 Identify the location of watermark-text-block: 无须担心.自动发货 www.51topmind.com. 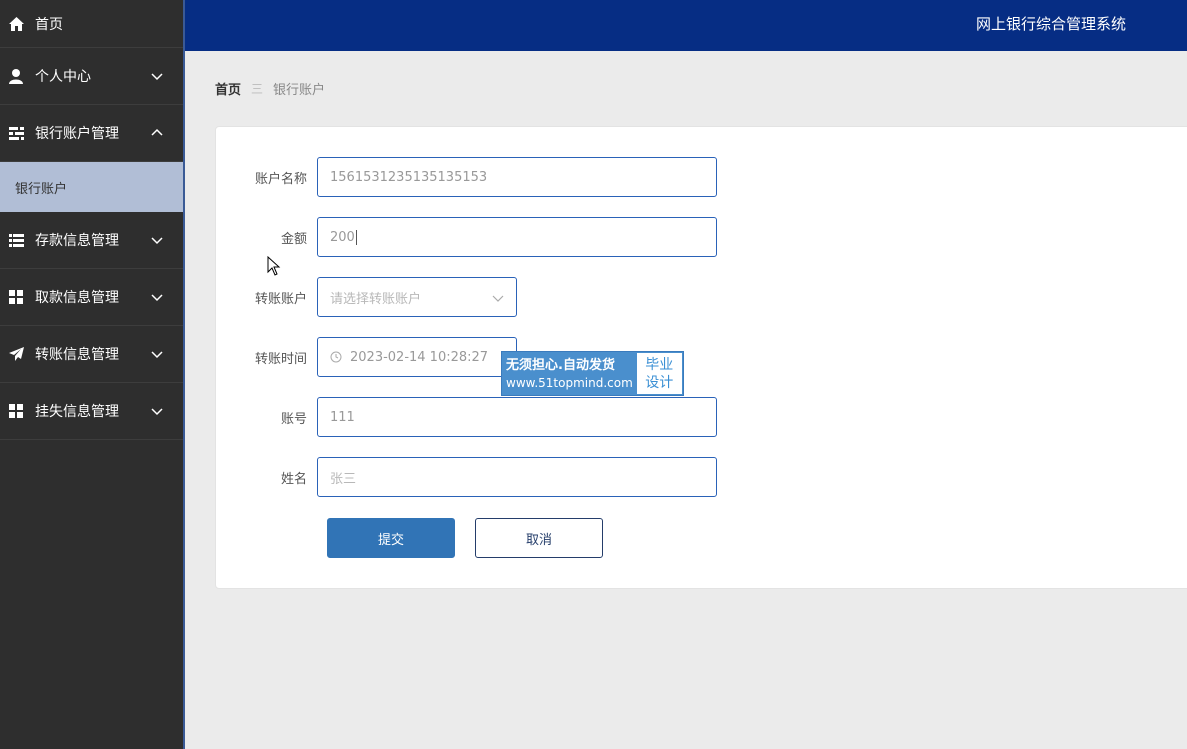
(569, 373).